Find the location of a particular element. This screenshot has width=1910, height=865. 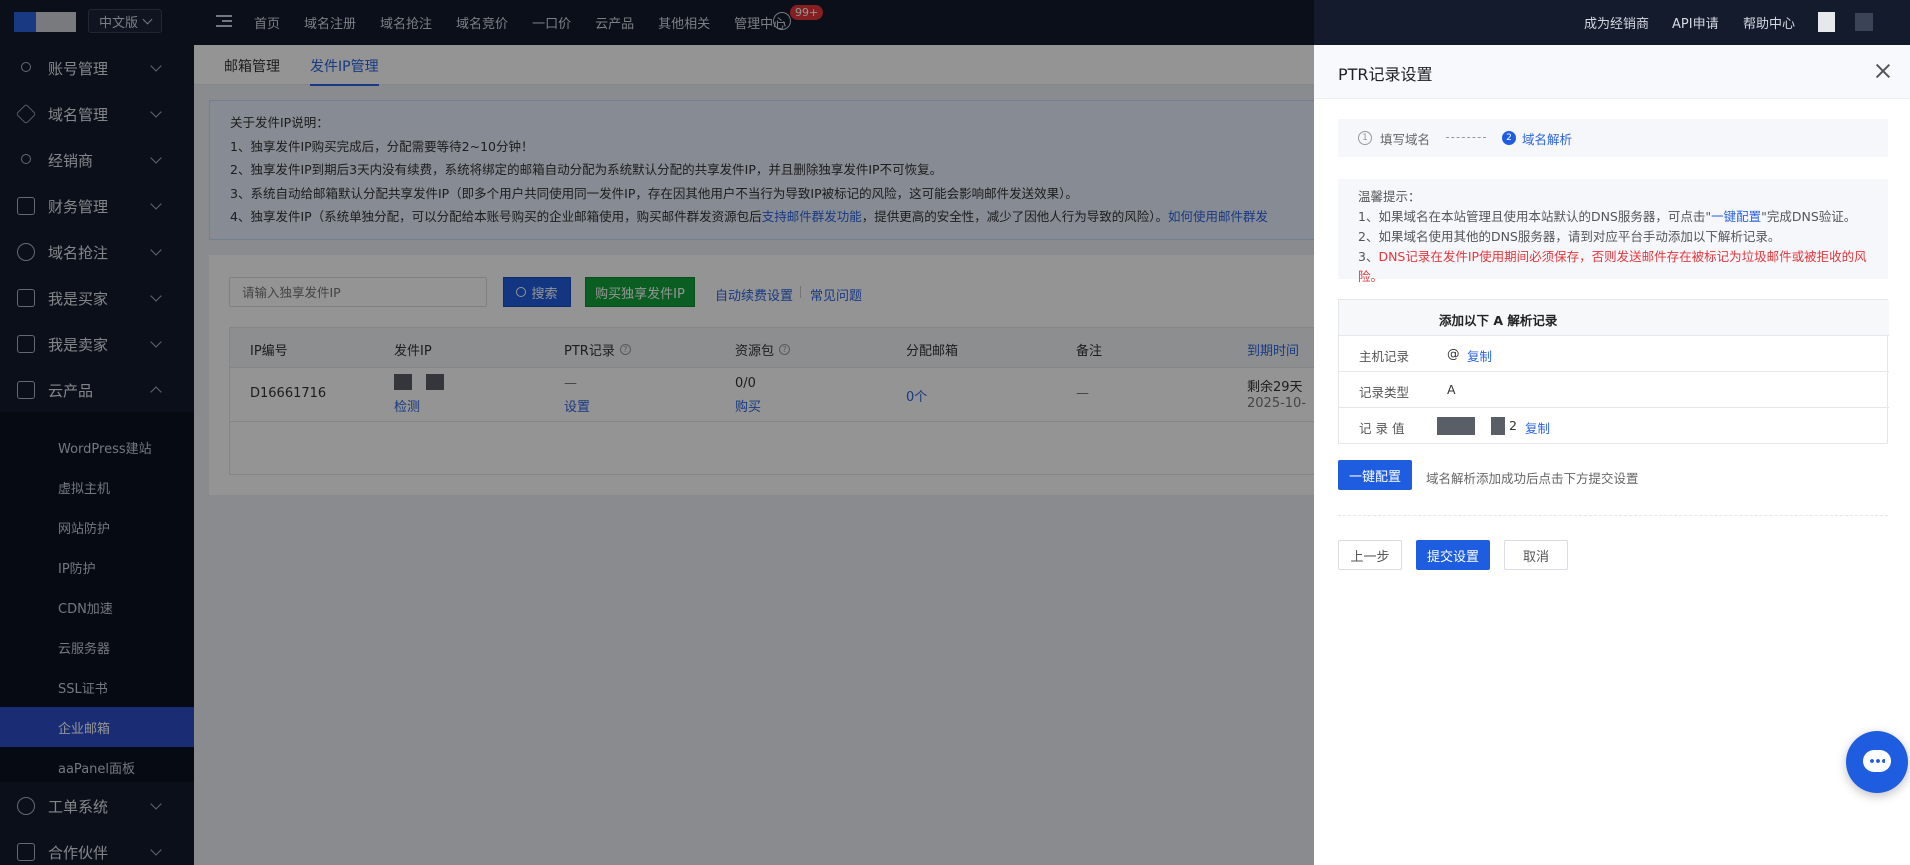

config-hint: 域名解析添加成功后点击下方提交设置 is located at coordinates (1532, 478).